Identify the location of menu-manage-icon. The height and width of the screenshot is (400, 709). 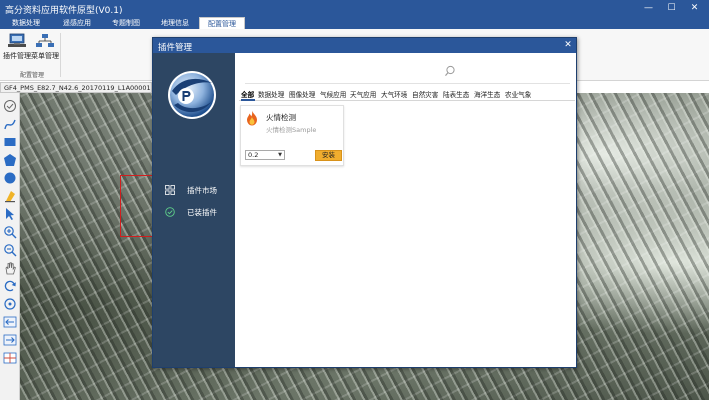
(45, 40).